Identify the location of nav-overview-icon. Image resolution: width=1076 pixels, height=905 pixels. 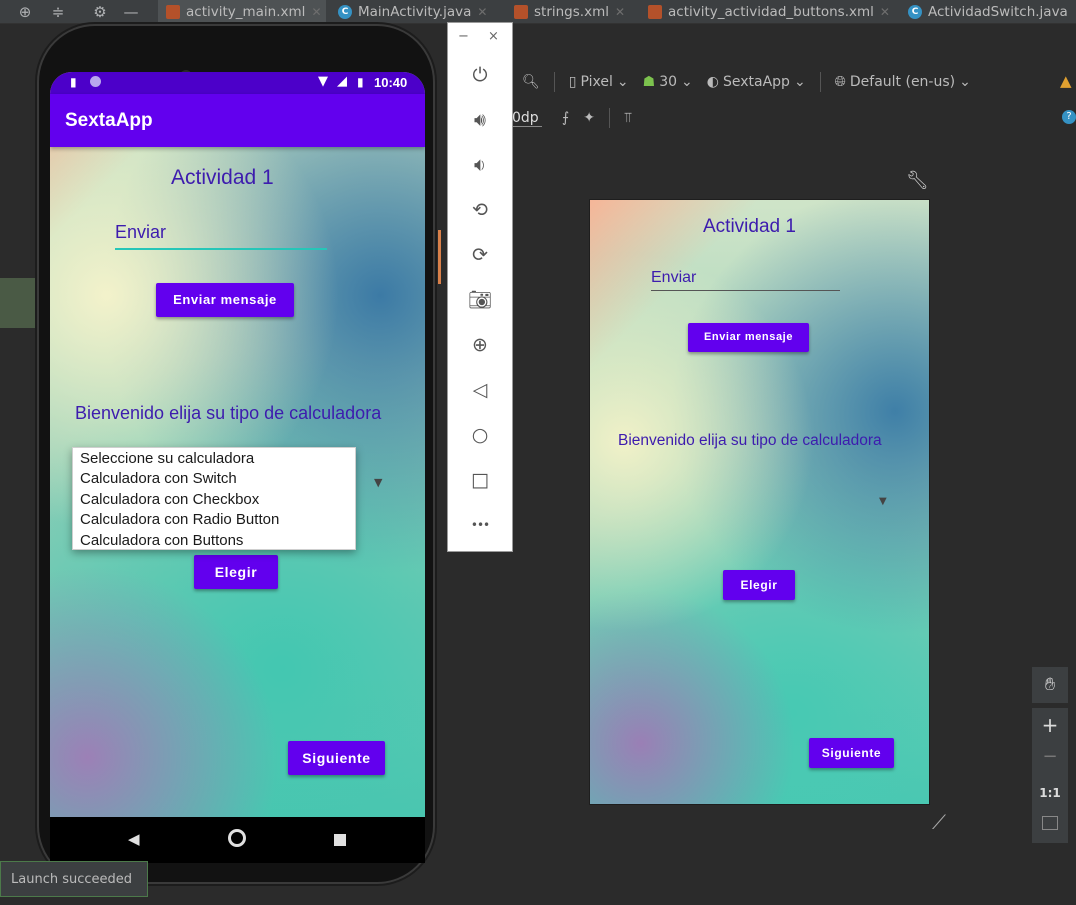
(340, 840).